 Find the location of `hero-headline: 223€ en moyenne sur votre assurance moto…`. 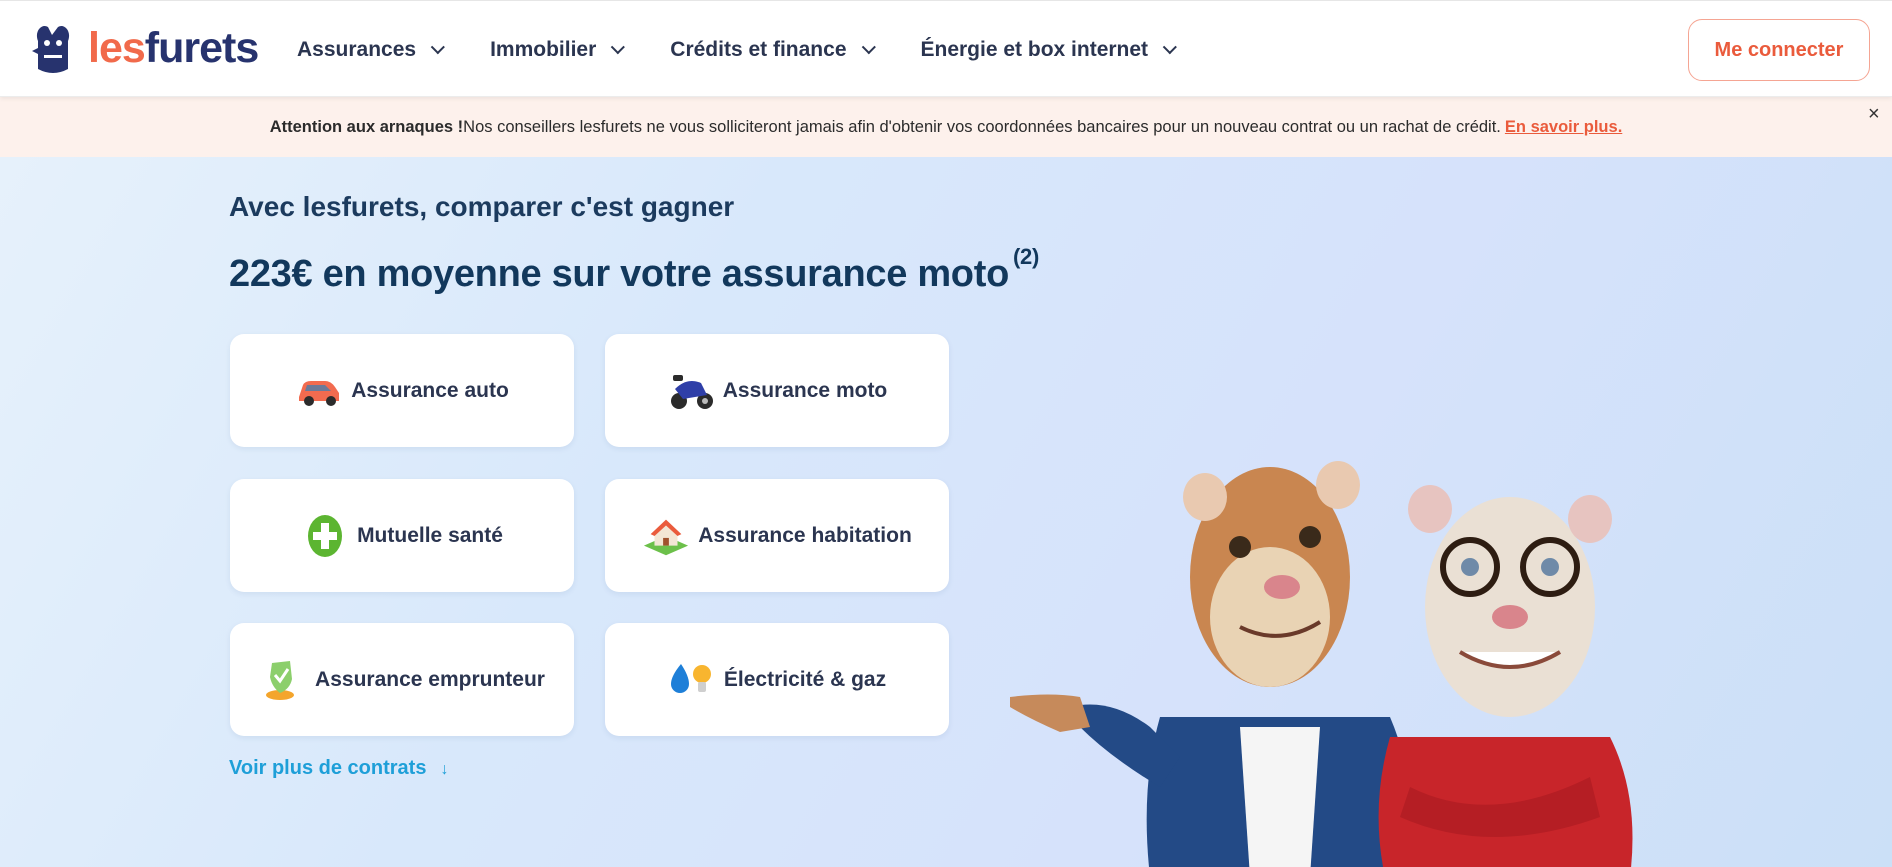

hero-headline: 223€ en moyenne sur votre assurance moto… is located at coordinates (634, 270).